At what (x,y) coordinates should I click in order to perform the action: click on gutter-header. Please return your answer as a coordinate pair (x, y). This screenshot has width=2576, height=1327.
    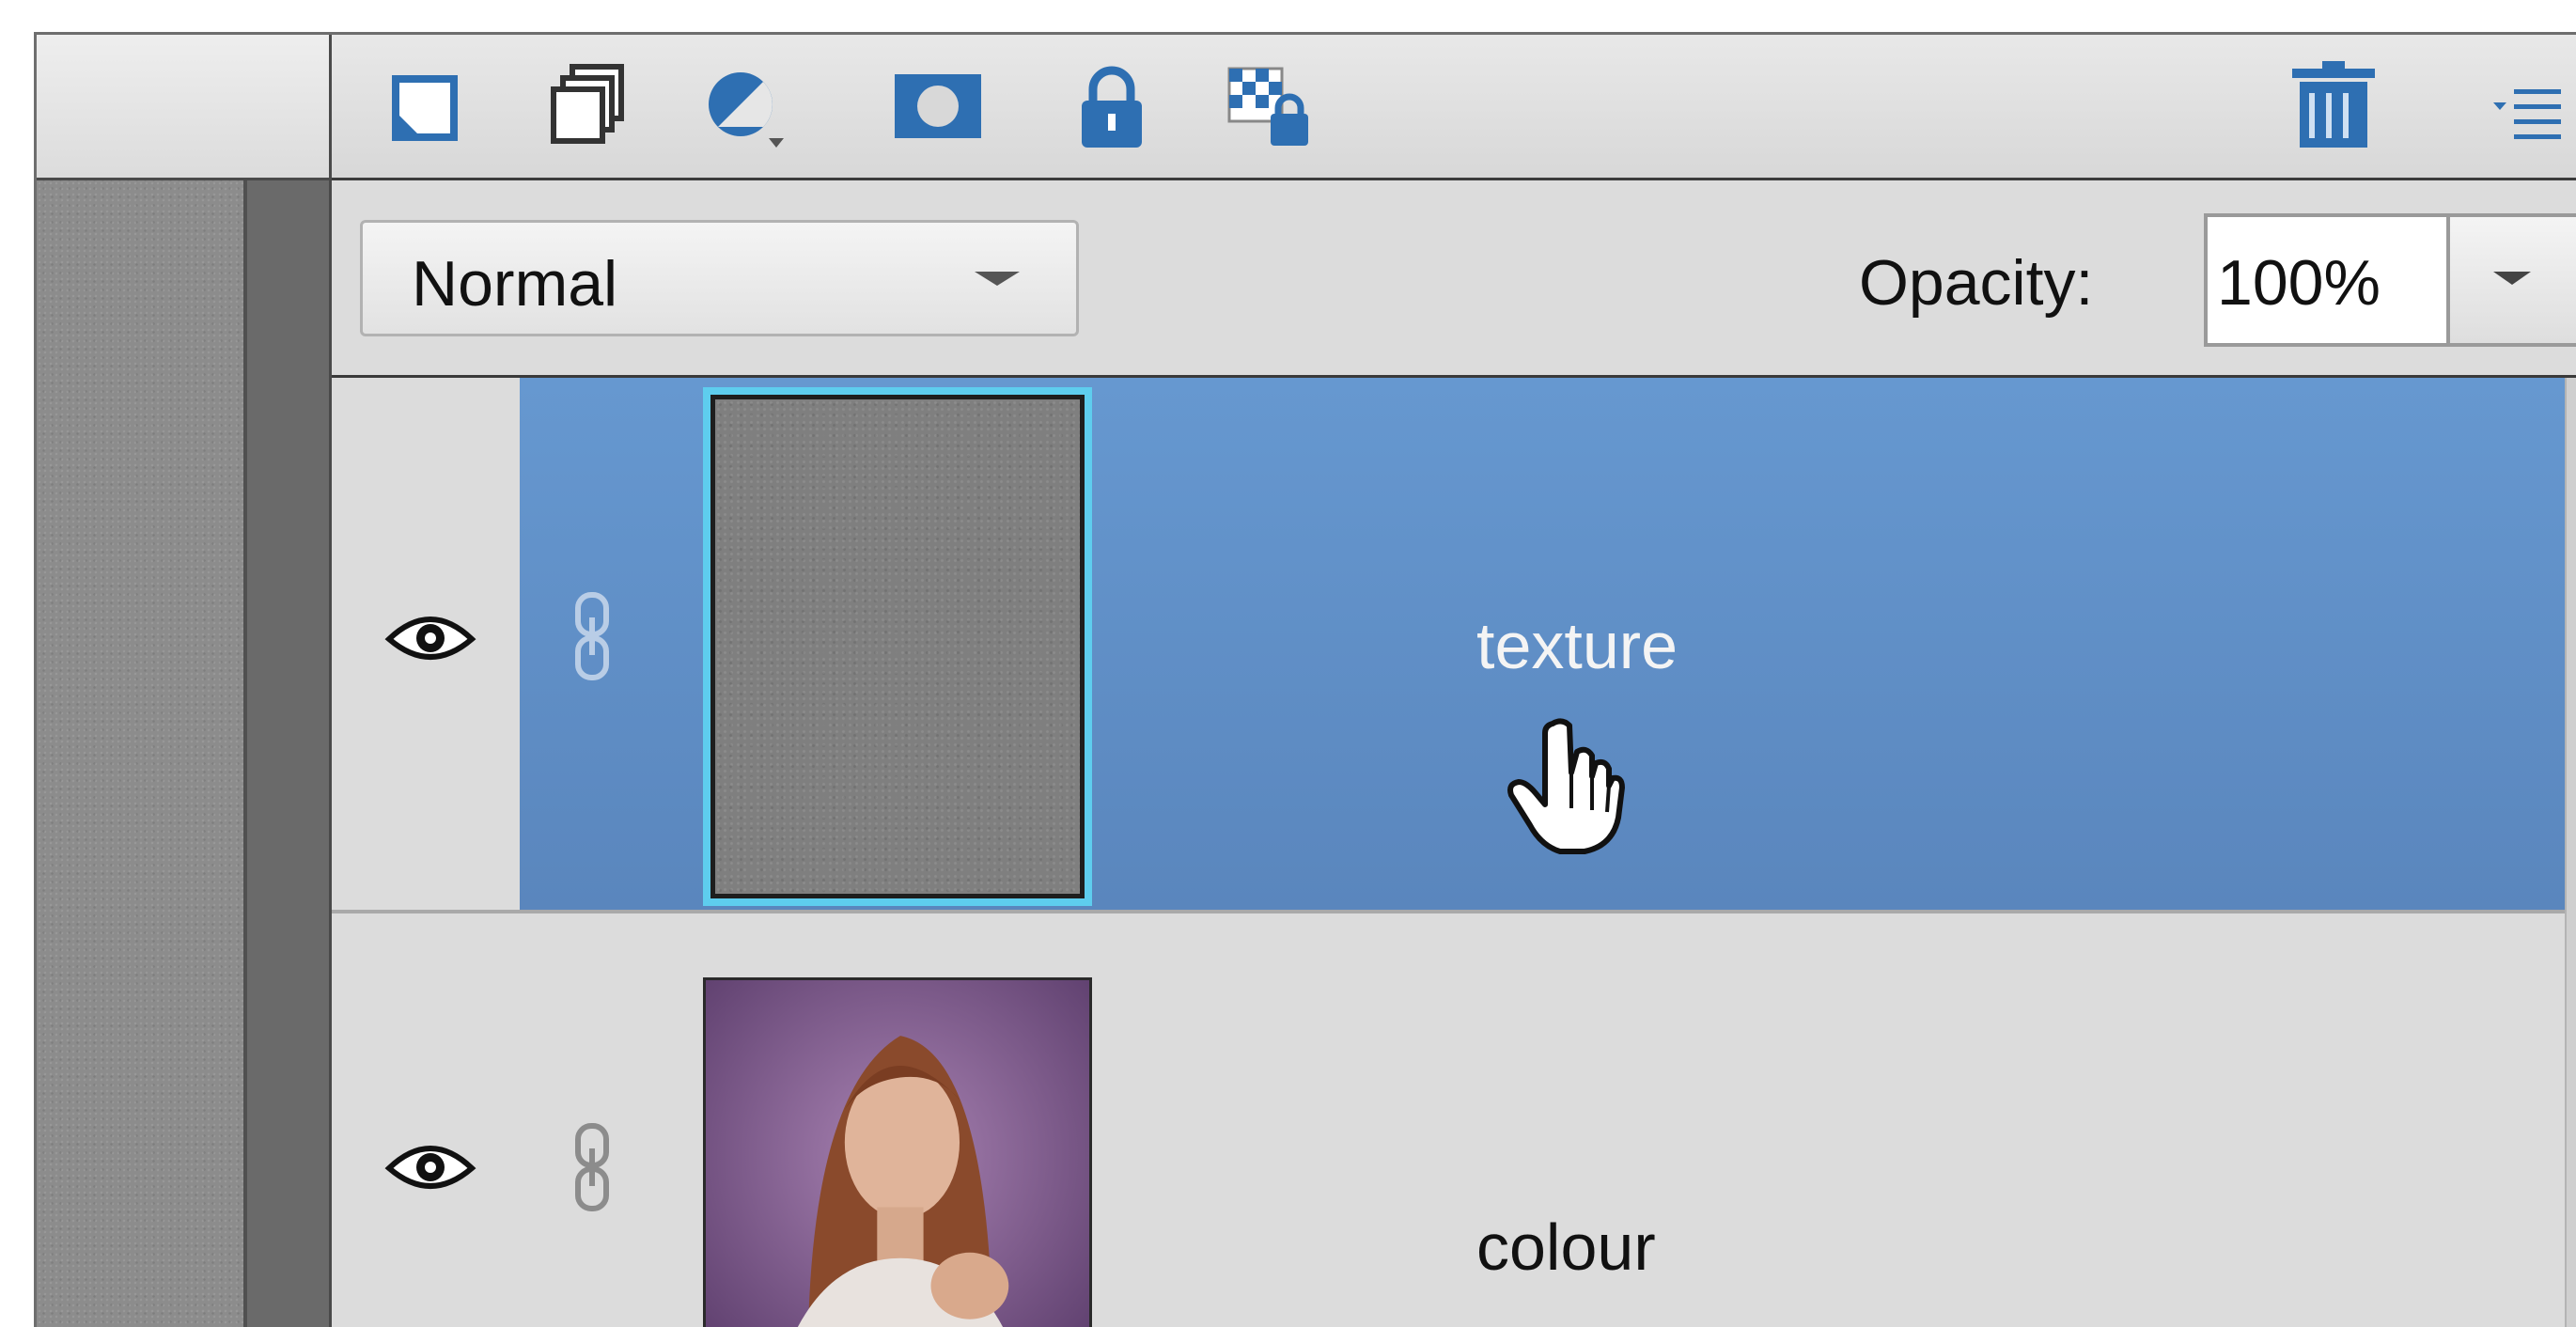
    Looking at the image, I should click on (183, 107).